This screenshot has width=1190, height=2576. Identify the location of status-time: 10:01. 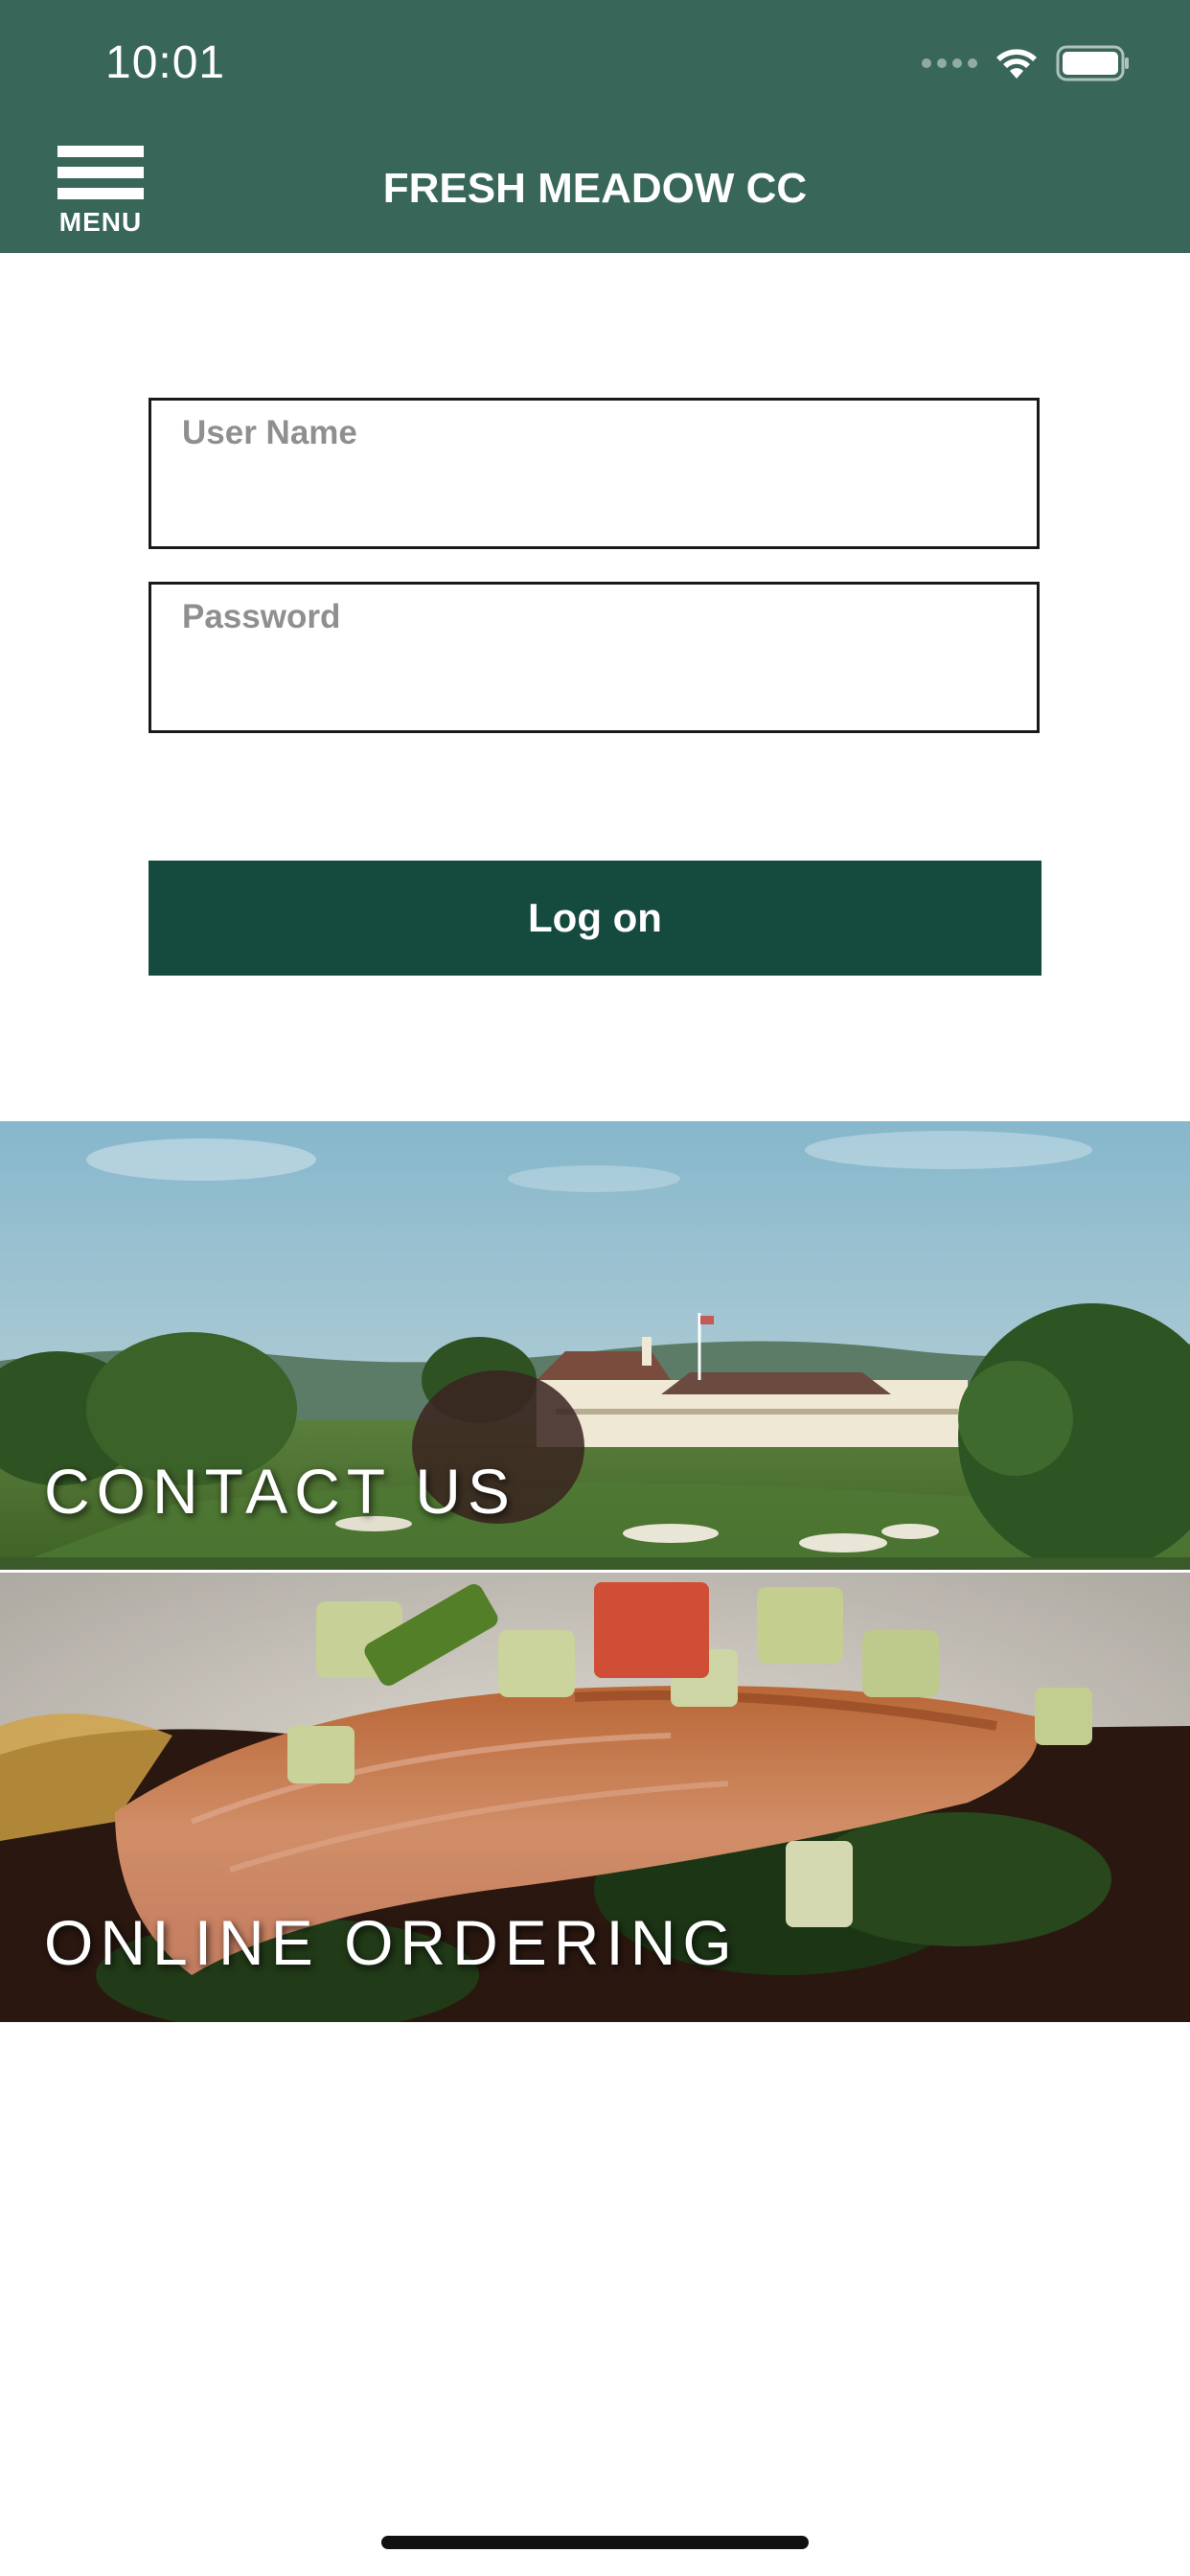
(166, 63).